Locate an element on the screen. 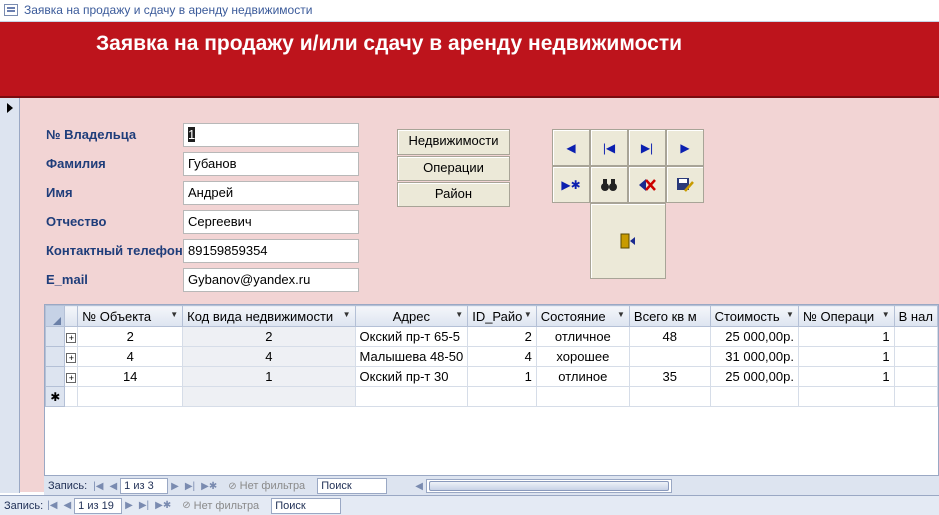 This screenshot has height=515, width=939. patronymic-field: Сергеевич is located at coordinates (271, 222).